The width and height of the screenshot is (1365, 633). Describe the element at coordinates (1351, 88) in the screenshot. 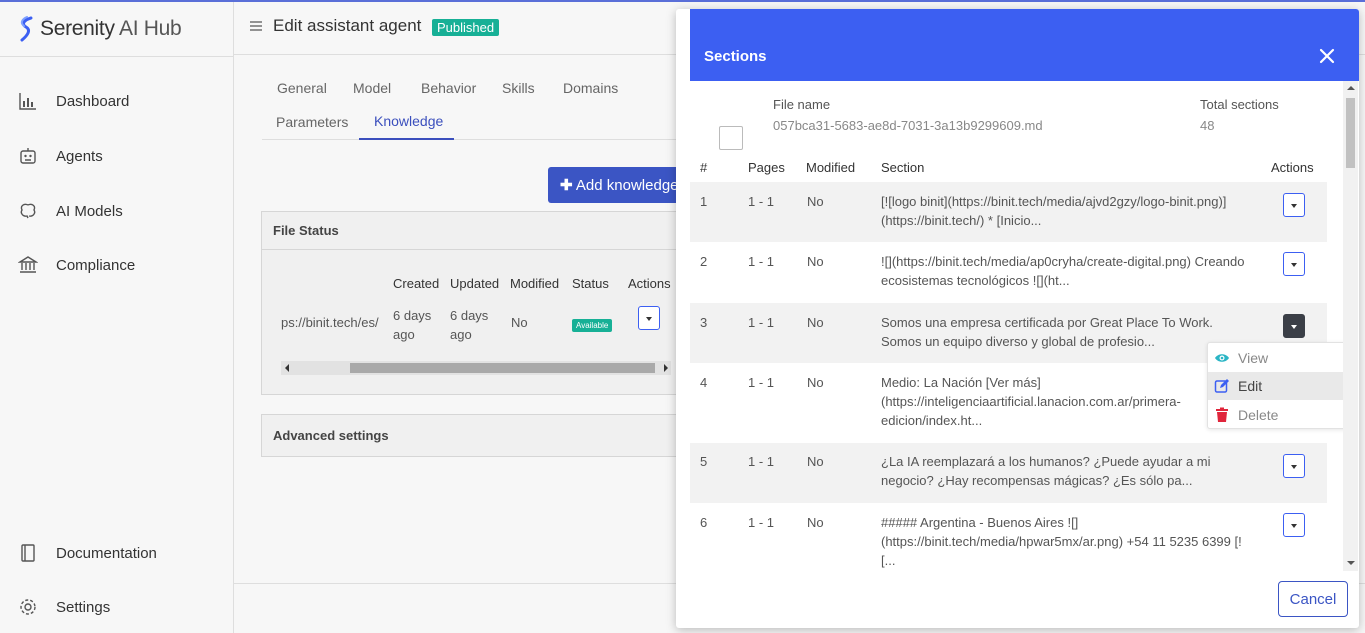

I see `scroll-up-icon` at that location.